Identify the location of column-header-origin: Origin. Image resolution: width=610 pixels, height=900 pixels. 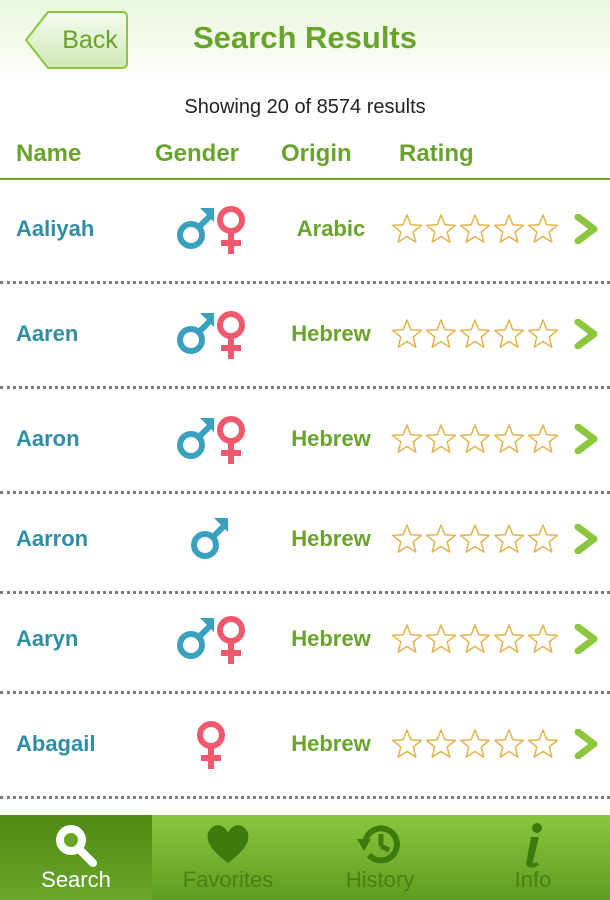
(316, 153).